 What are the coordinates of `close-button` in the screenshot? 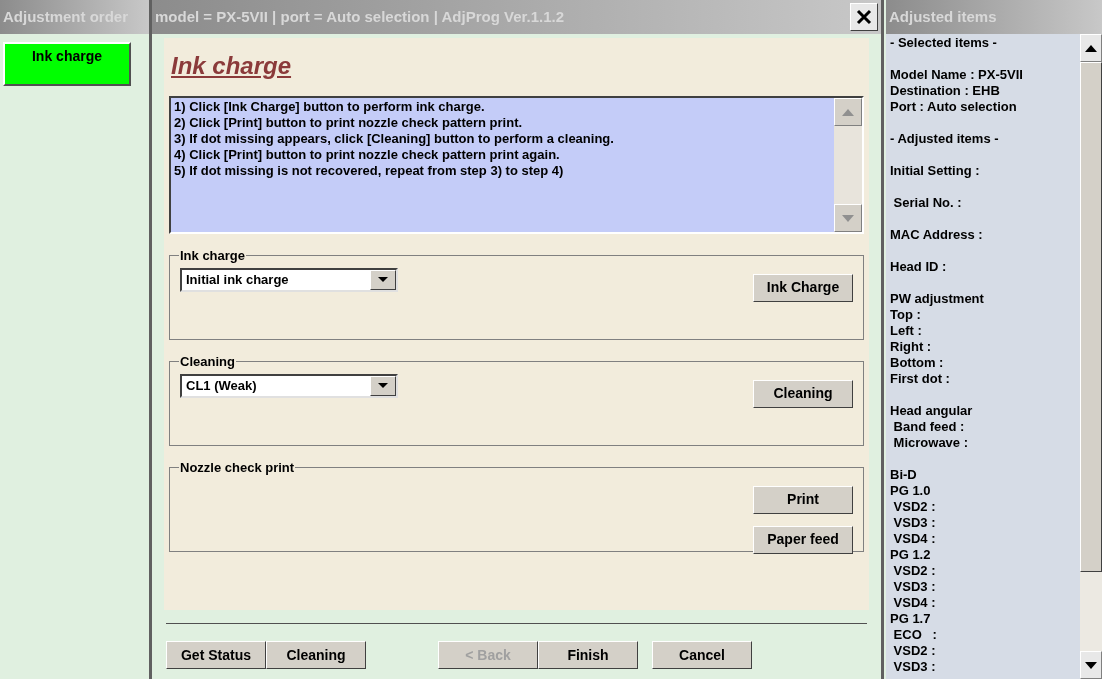 It's located at (864, 17).